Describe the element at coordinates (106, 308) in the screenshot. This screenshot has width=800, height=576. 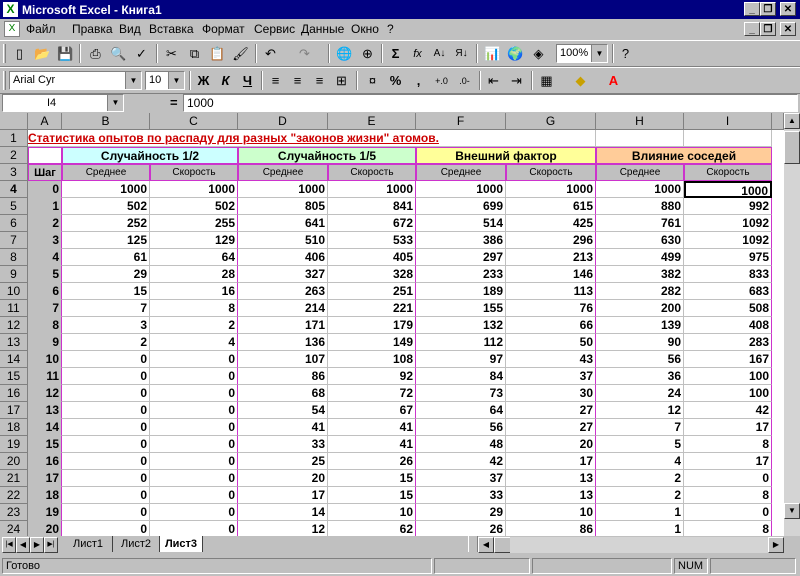
I see `data-cell: 7` at that location.